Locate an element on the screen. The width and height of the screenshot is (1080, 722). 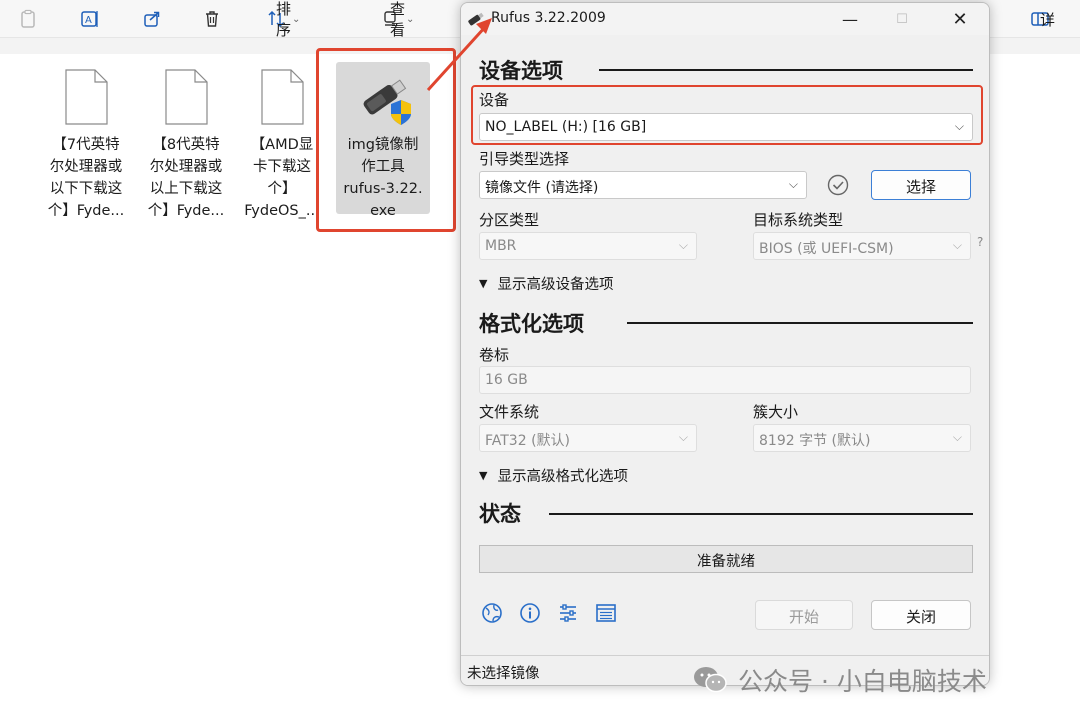
annotation-arrow is located at coordinates (459, 55).